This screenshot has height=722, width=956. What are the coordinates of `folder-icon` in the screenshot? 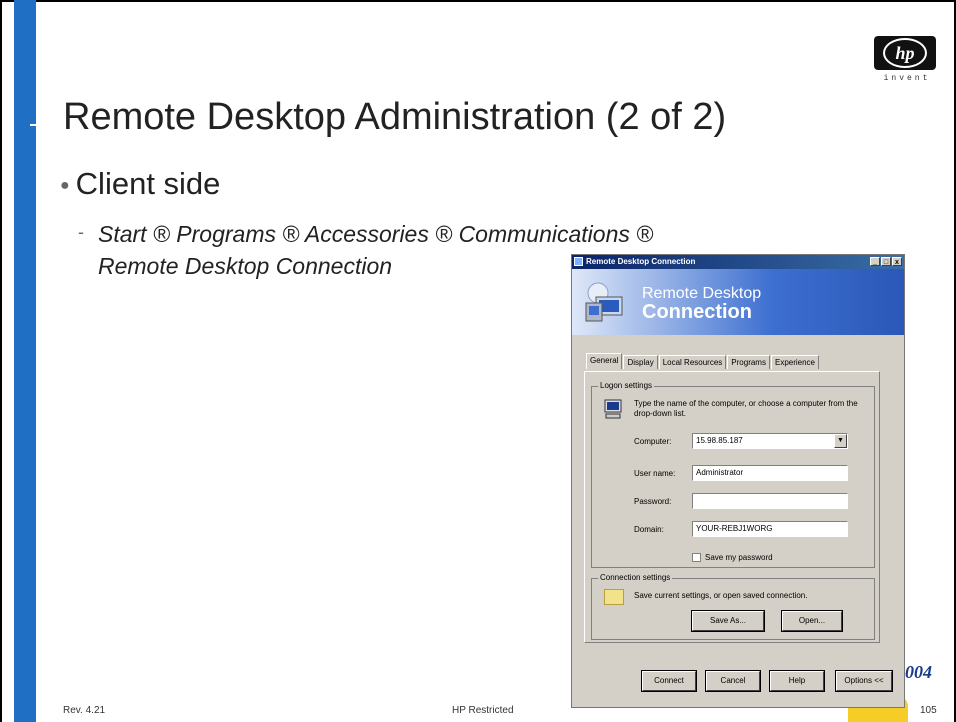 It's located at (614, 597).